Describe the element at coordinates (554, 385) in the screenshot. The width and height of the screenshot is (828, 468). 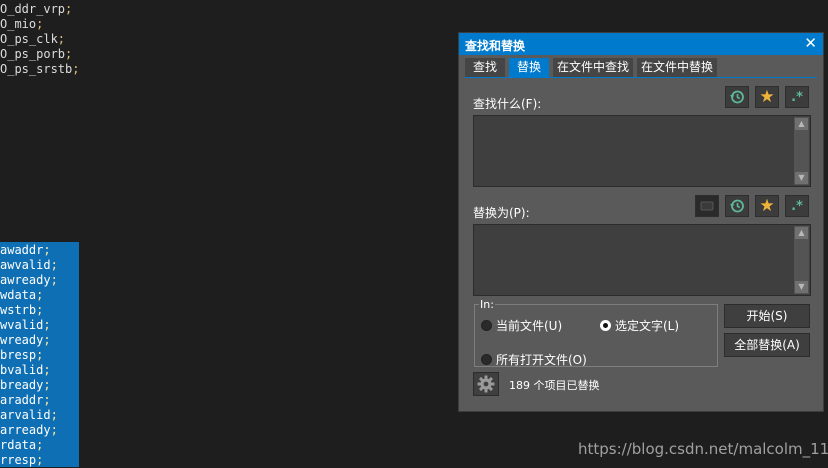
I see `status-text: 189 个项目已替换` at that location.